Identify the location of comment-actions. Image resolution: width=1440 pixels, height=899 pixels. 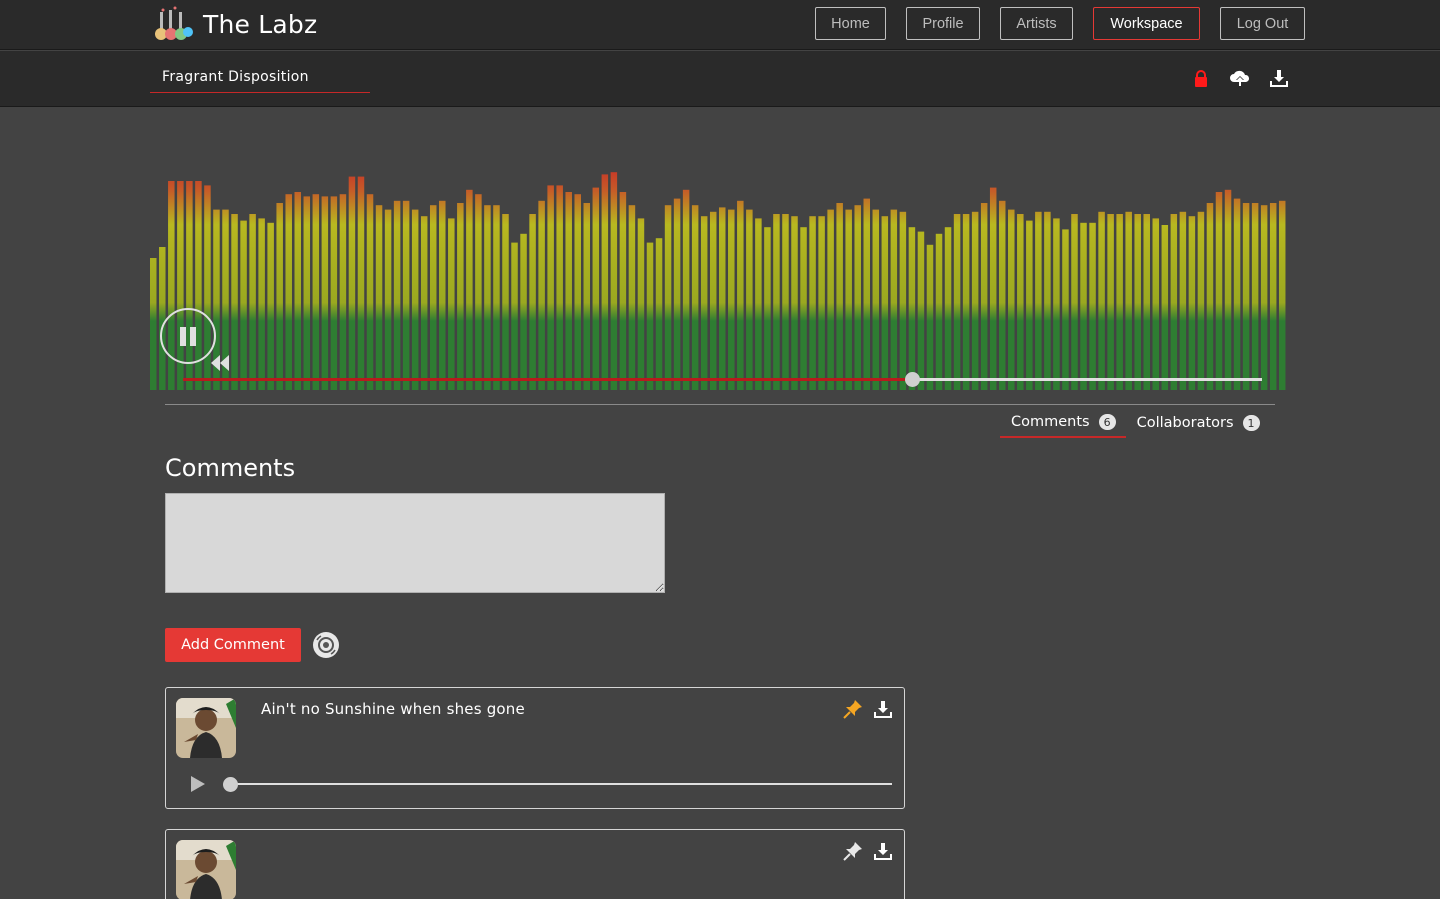
(864, 709).